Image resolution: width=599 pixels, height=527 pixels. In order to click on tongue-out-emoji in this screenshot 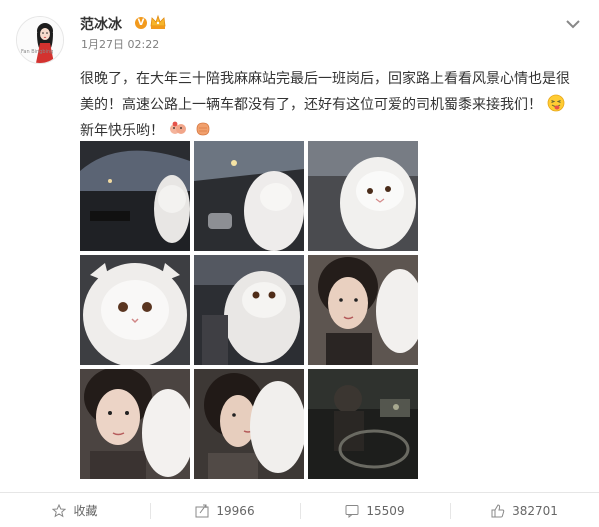, I will do `click(556, 103)`.